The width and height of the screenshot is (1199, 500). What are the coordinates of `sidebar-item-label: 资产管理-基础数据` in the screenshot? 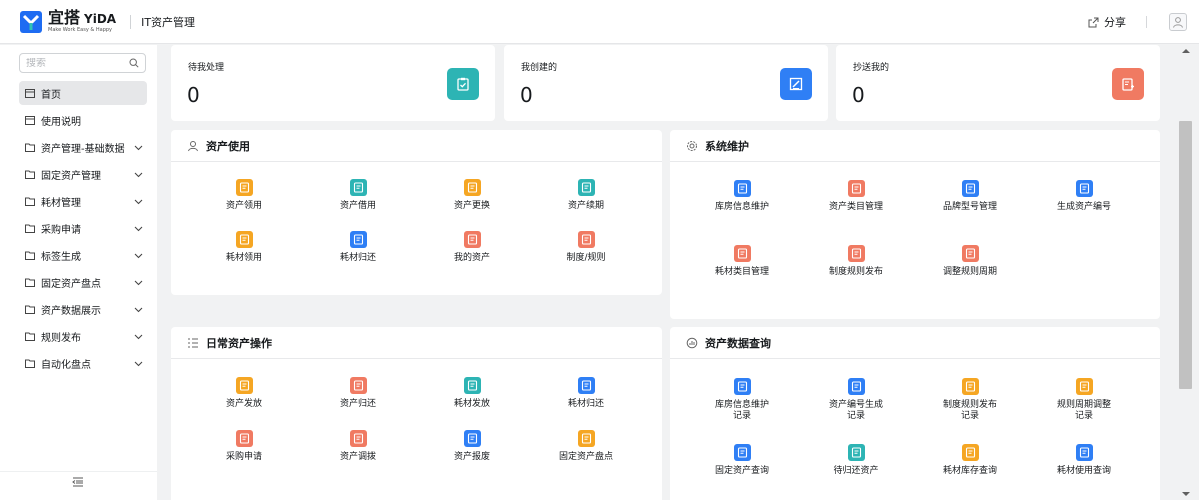 It's located at (83, 149).